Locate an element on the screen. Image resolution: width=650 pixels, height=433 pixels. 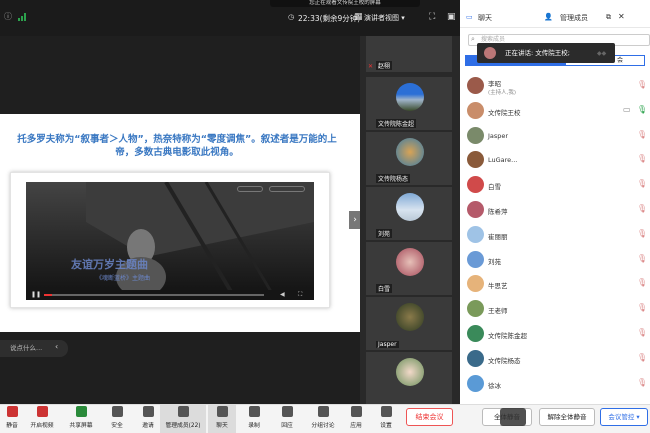
toolbar-gear-button: 设置 is located at coordinates (386, 418).